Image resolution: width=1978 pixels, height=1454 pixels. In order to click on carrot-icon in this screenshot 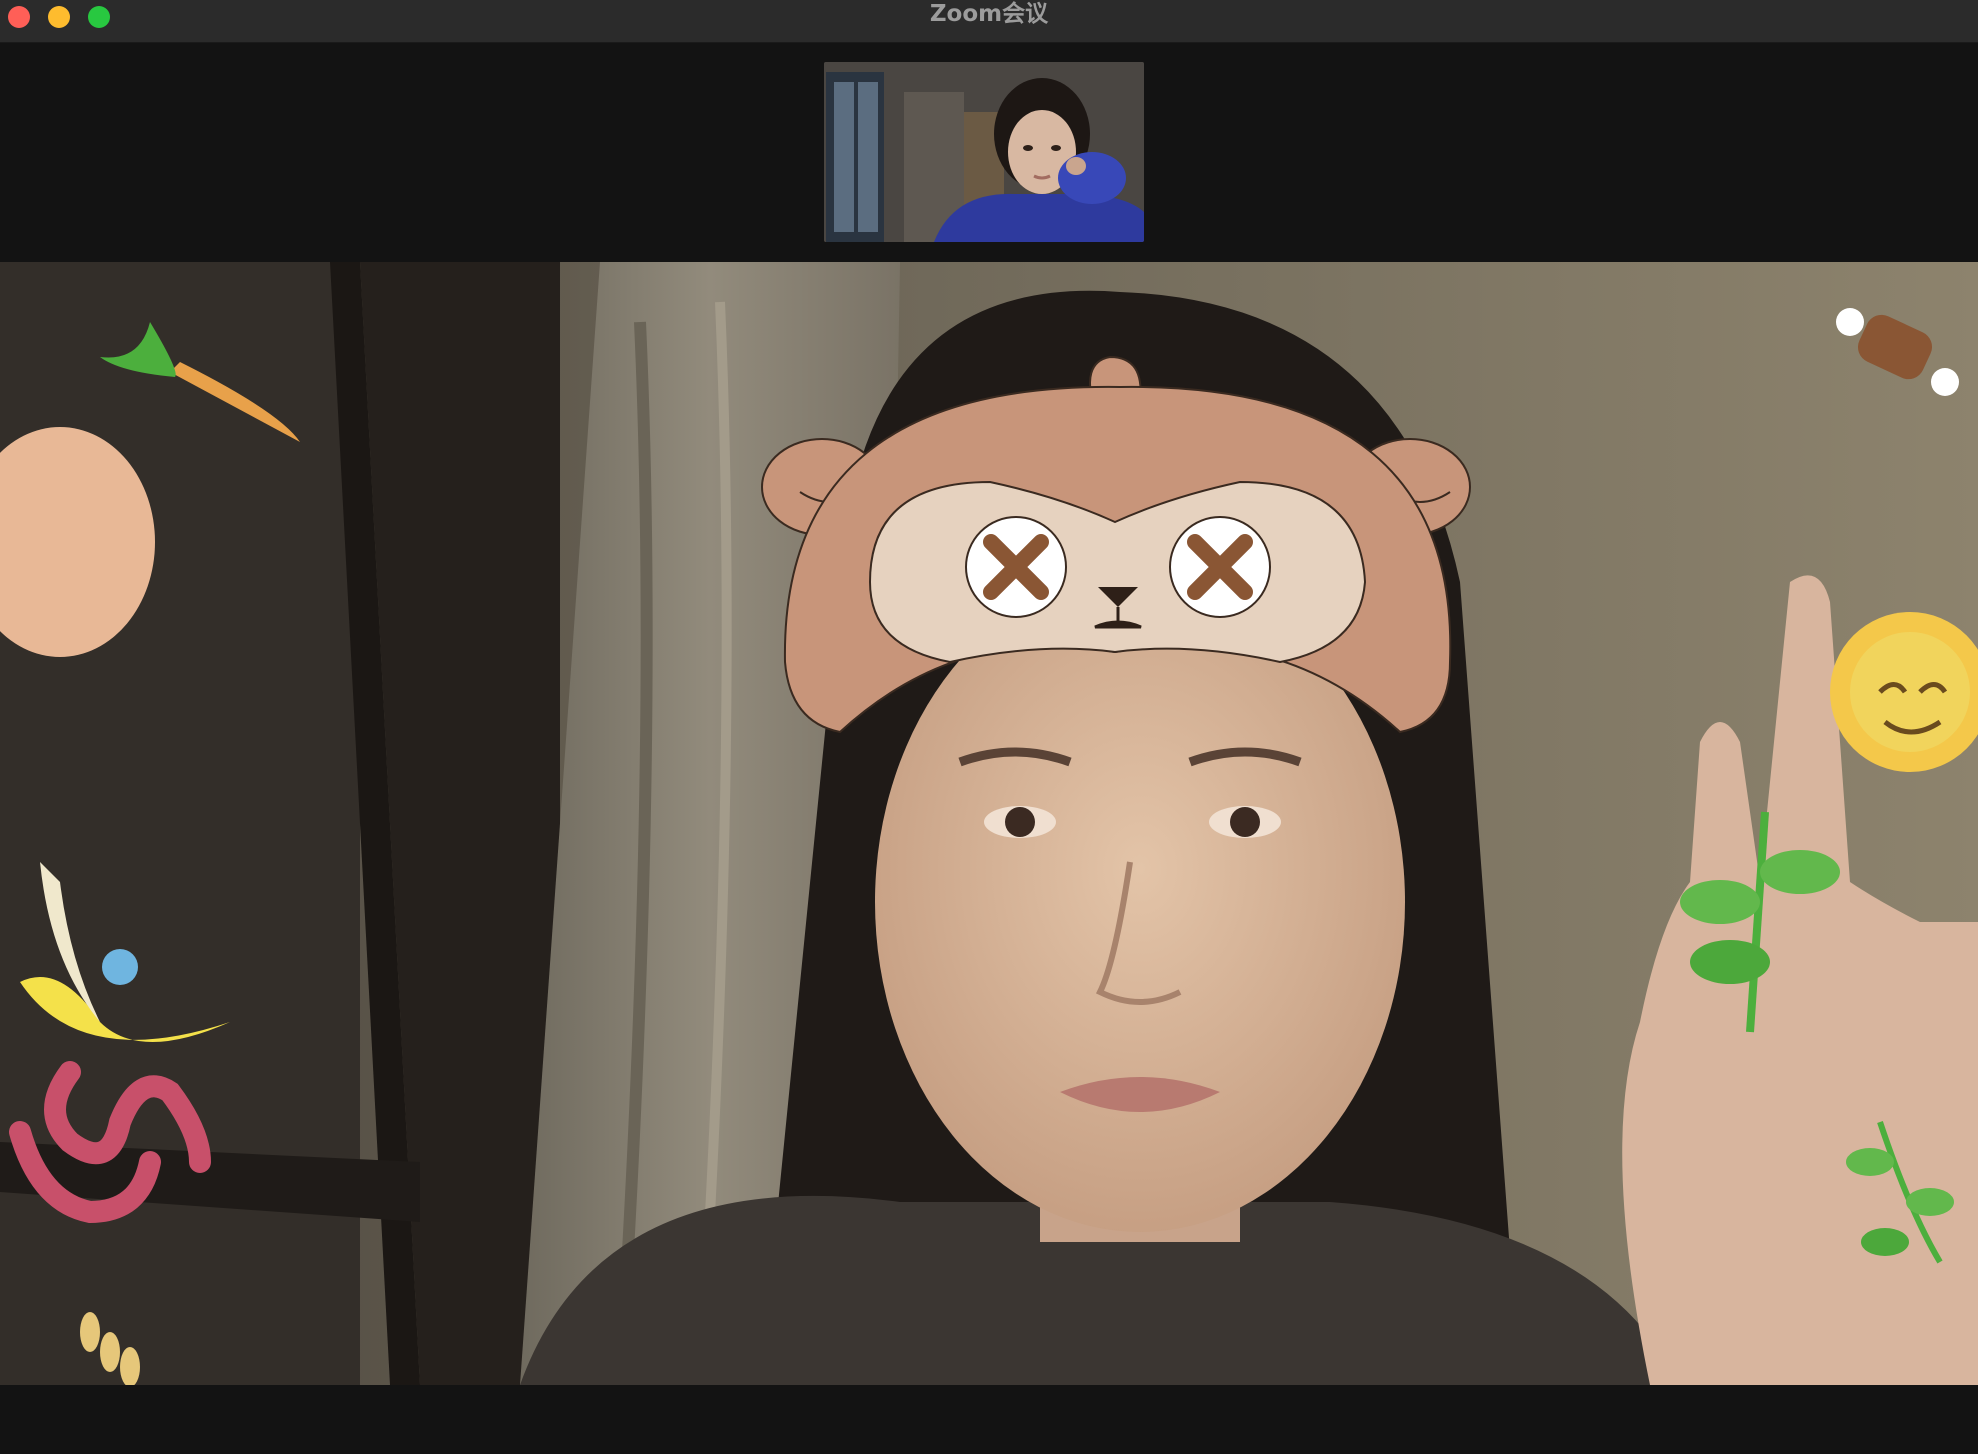, I will do `click(200, 382)`.